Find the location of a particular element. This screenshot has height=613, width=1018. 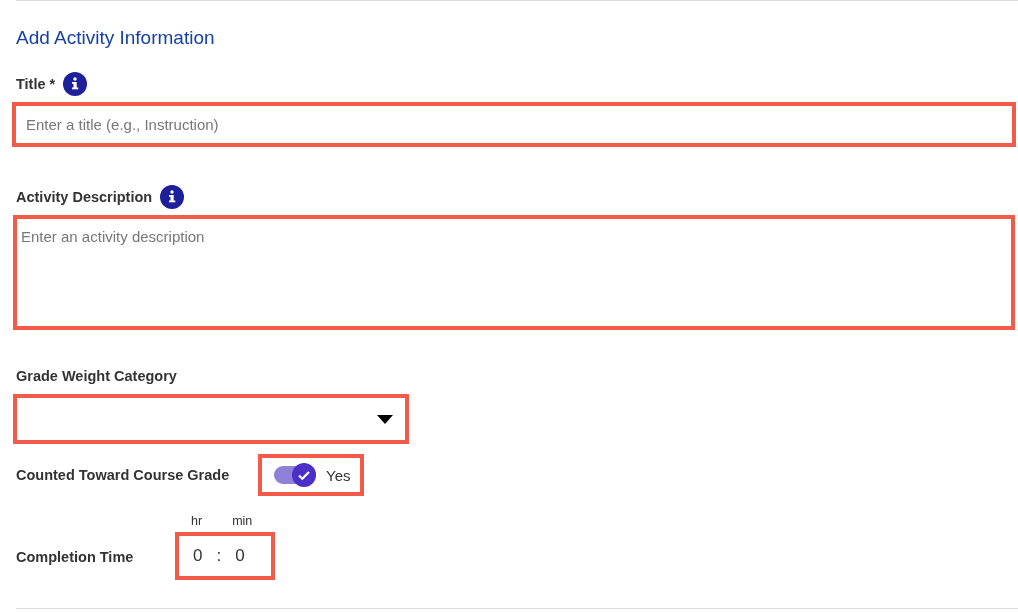

category-dropdown is located at coordinates (211, 419).